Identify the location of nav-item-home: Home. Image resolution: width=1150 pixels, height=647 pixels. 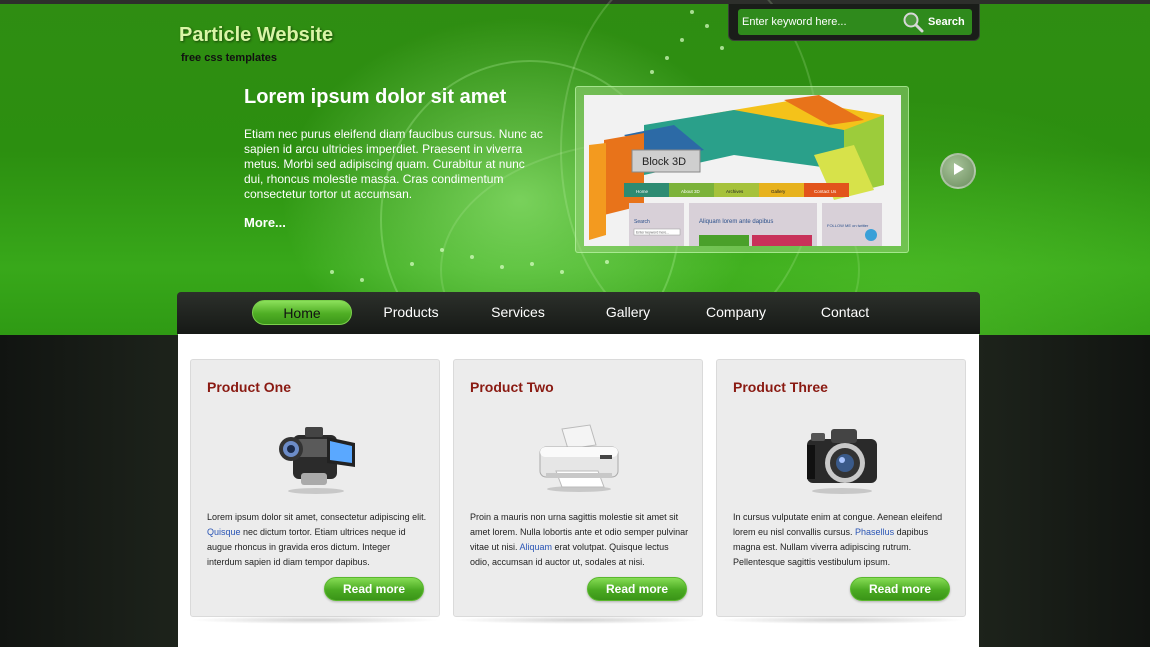
(302, 312).